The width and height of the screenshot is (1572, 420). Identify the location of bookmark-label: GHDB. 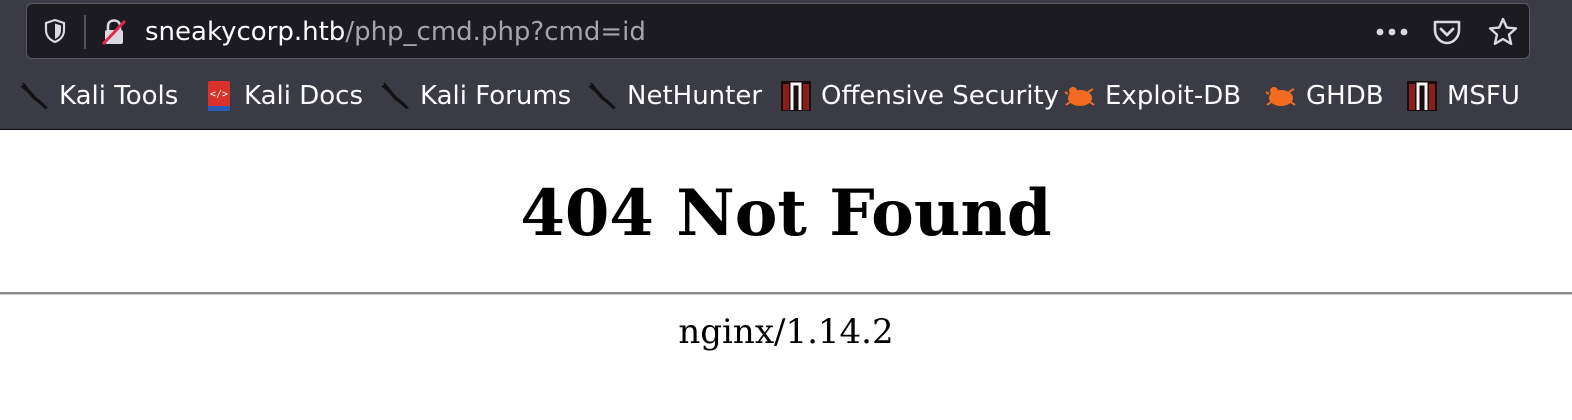
(1345, 96).